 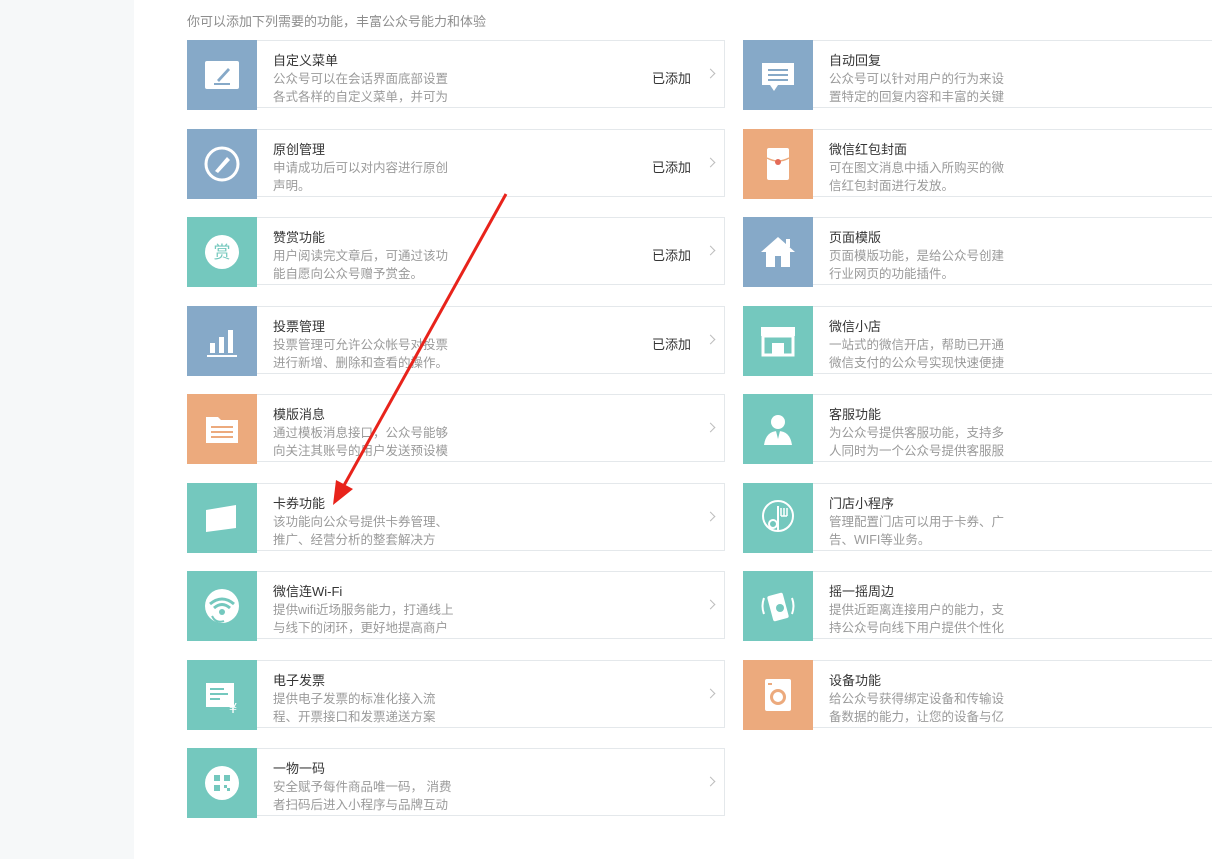 I want to click on feature-description: 该功能向公众号提供卡券管理、 推广、经营分析的整套解决方, so click(x=360, y=531).